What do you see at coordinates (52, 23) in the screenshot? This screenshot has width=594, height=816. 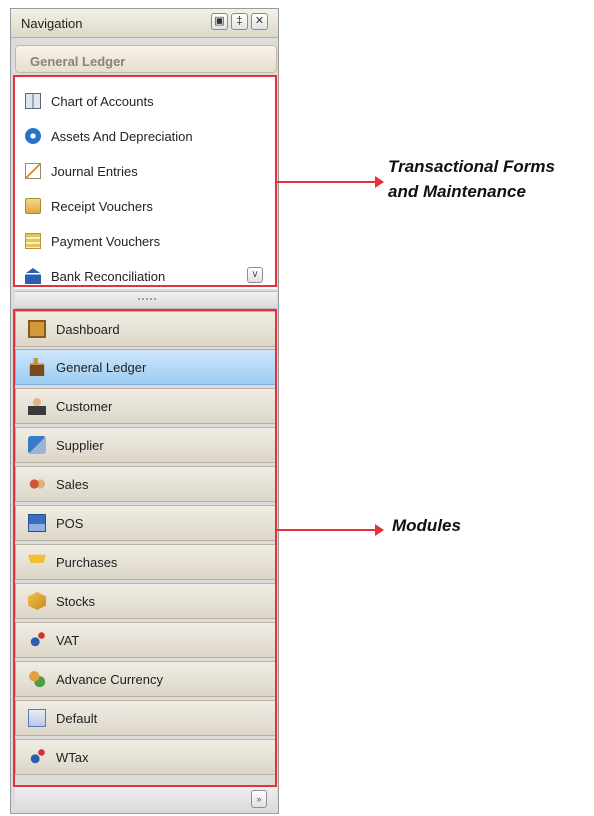 I see `navigation-title: Navigation` at bounding box center [52, 23].